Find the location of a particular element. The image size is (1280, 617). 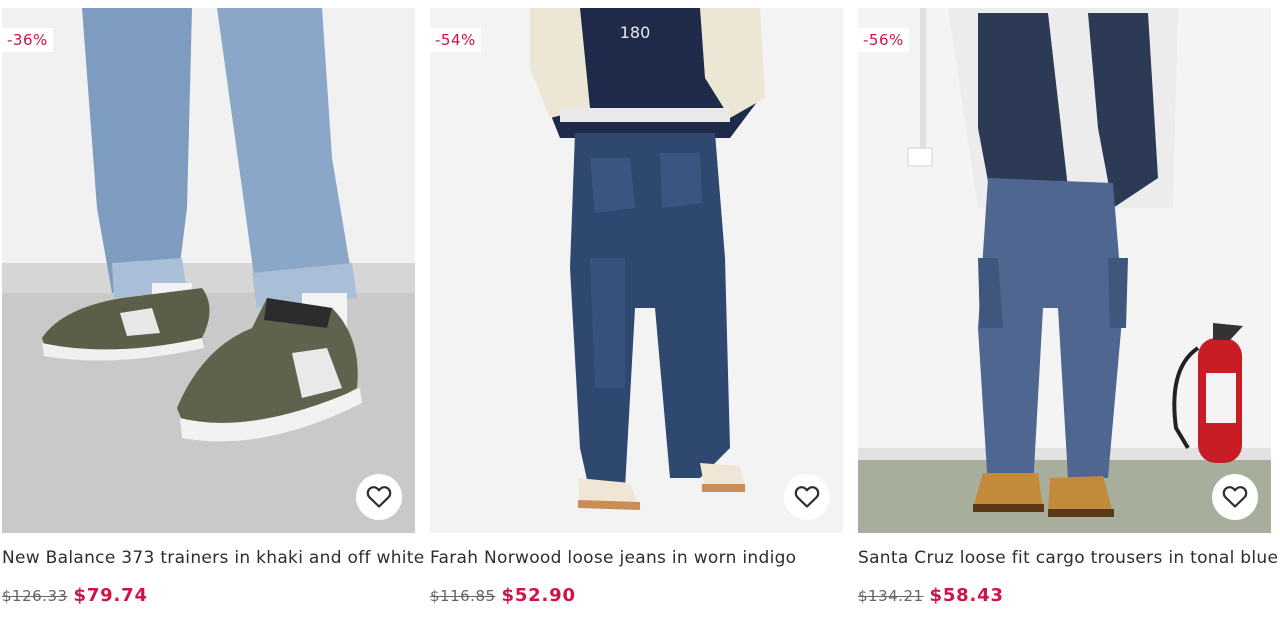

sale-price: $52.90 is located at coordinates (538, 595).